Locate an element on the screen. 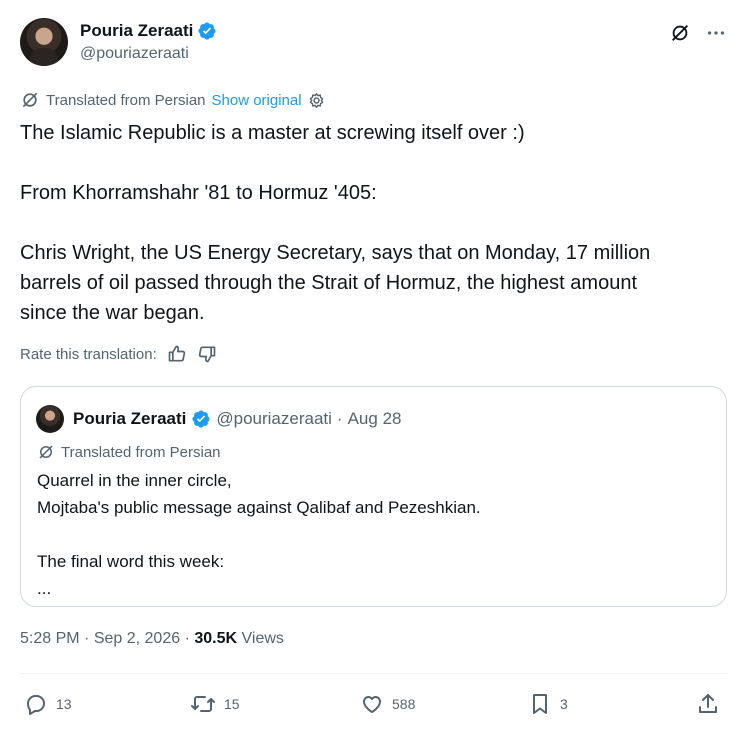 The image size is (747, 735). quoted-date: Aug 28 is located at coordinates (374, 418).